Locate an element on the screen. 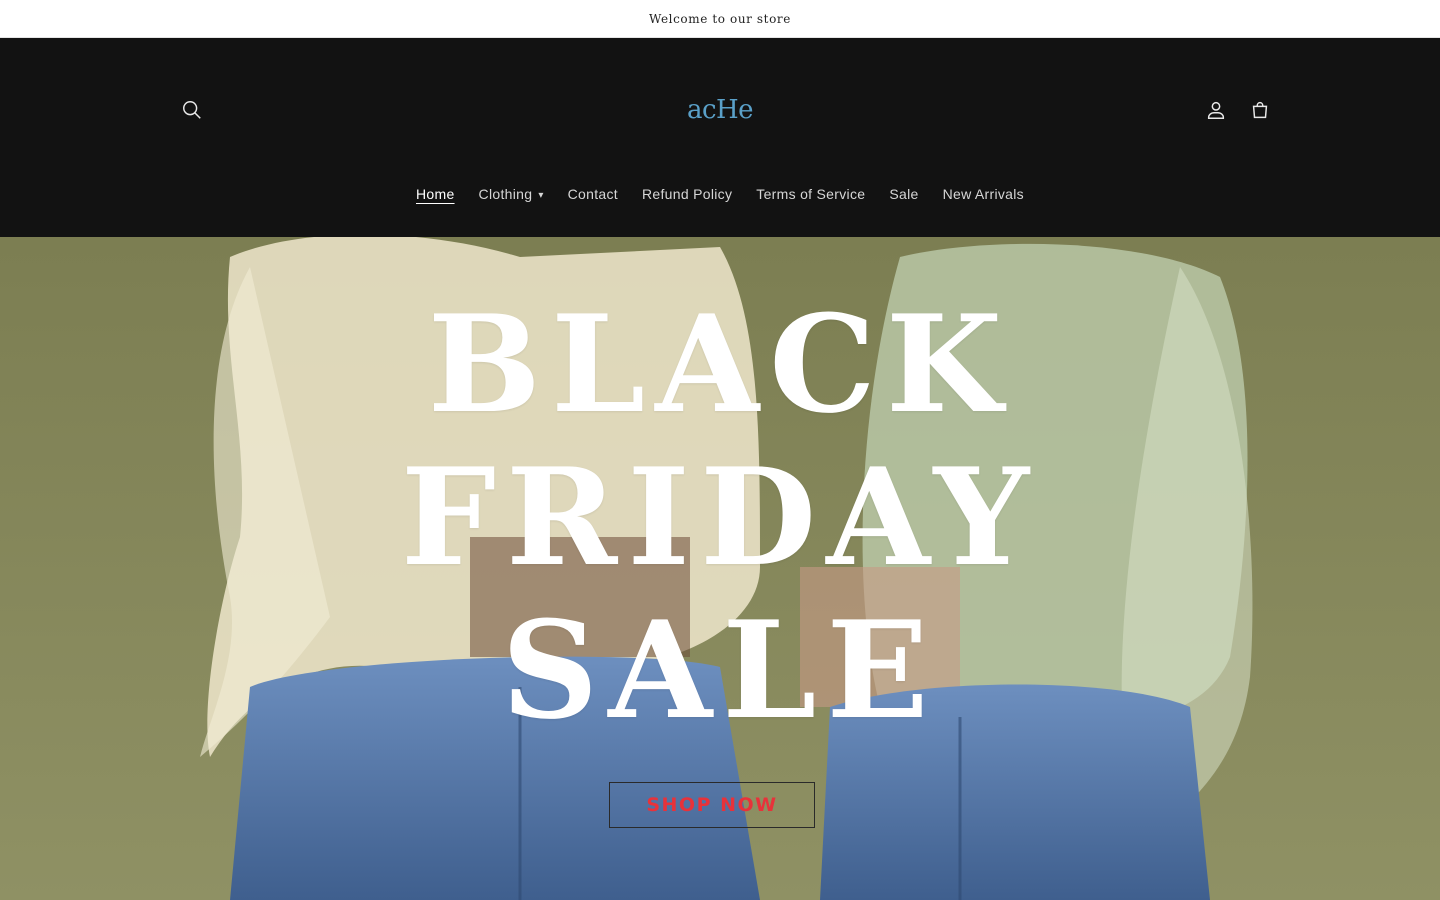 This screenshot has width=1440, height=900. hero-title-line-2: FRIDAY is located at coordinates (720, 517).